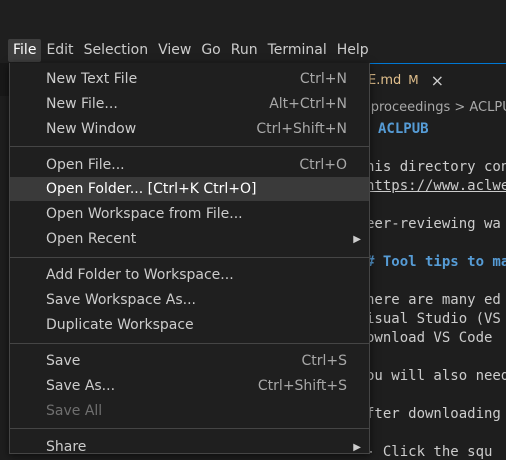  Describe the element at coordinates (436, 107) in the screenshot. I see `breadcrumb: -proceedings > ACLPUB` at that location.